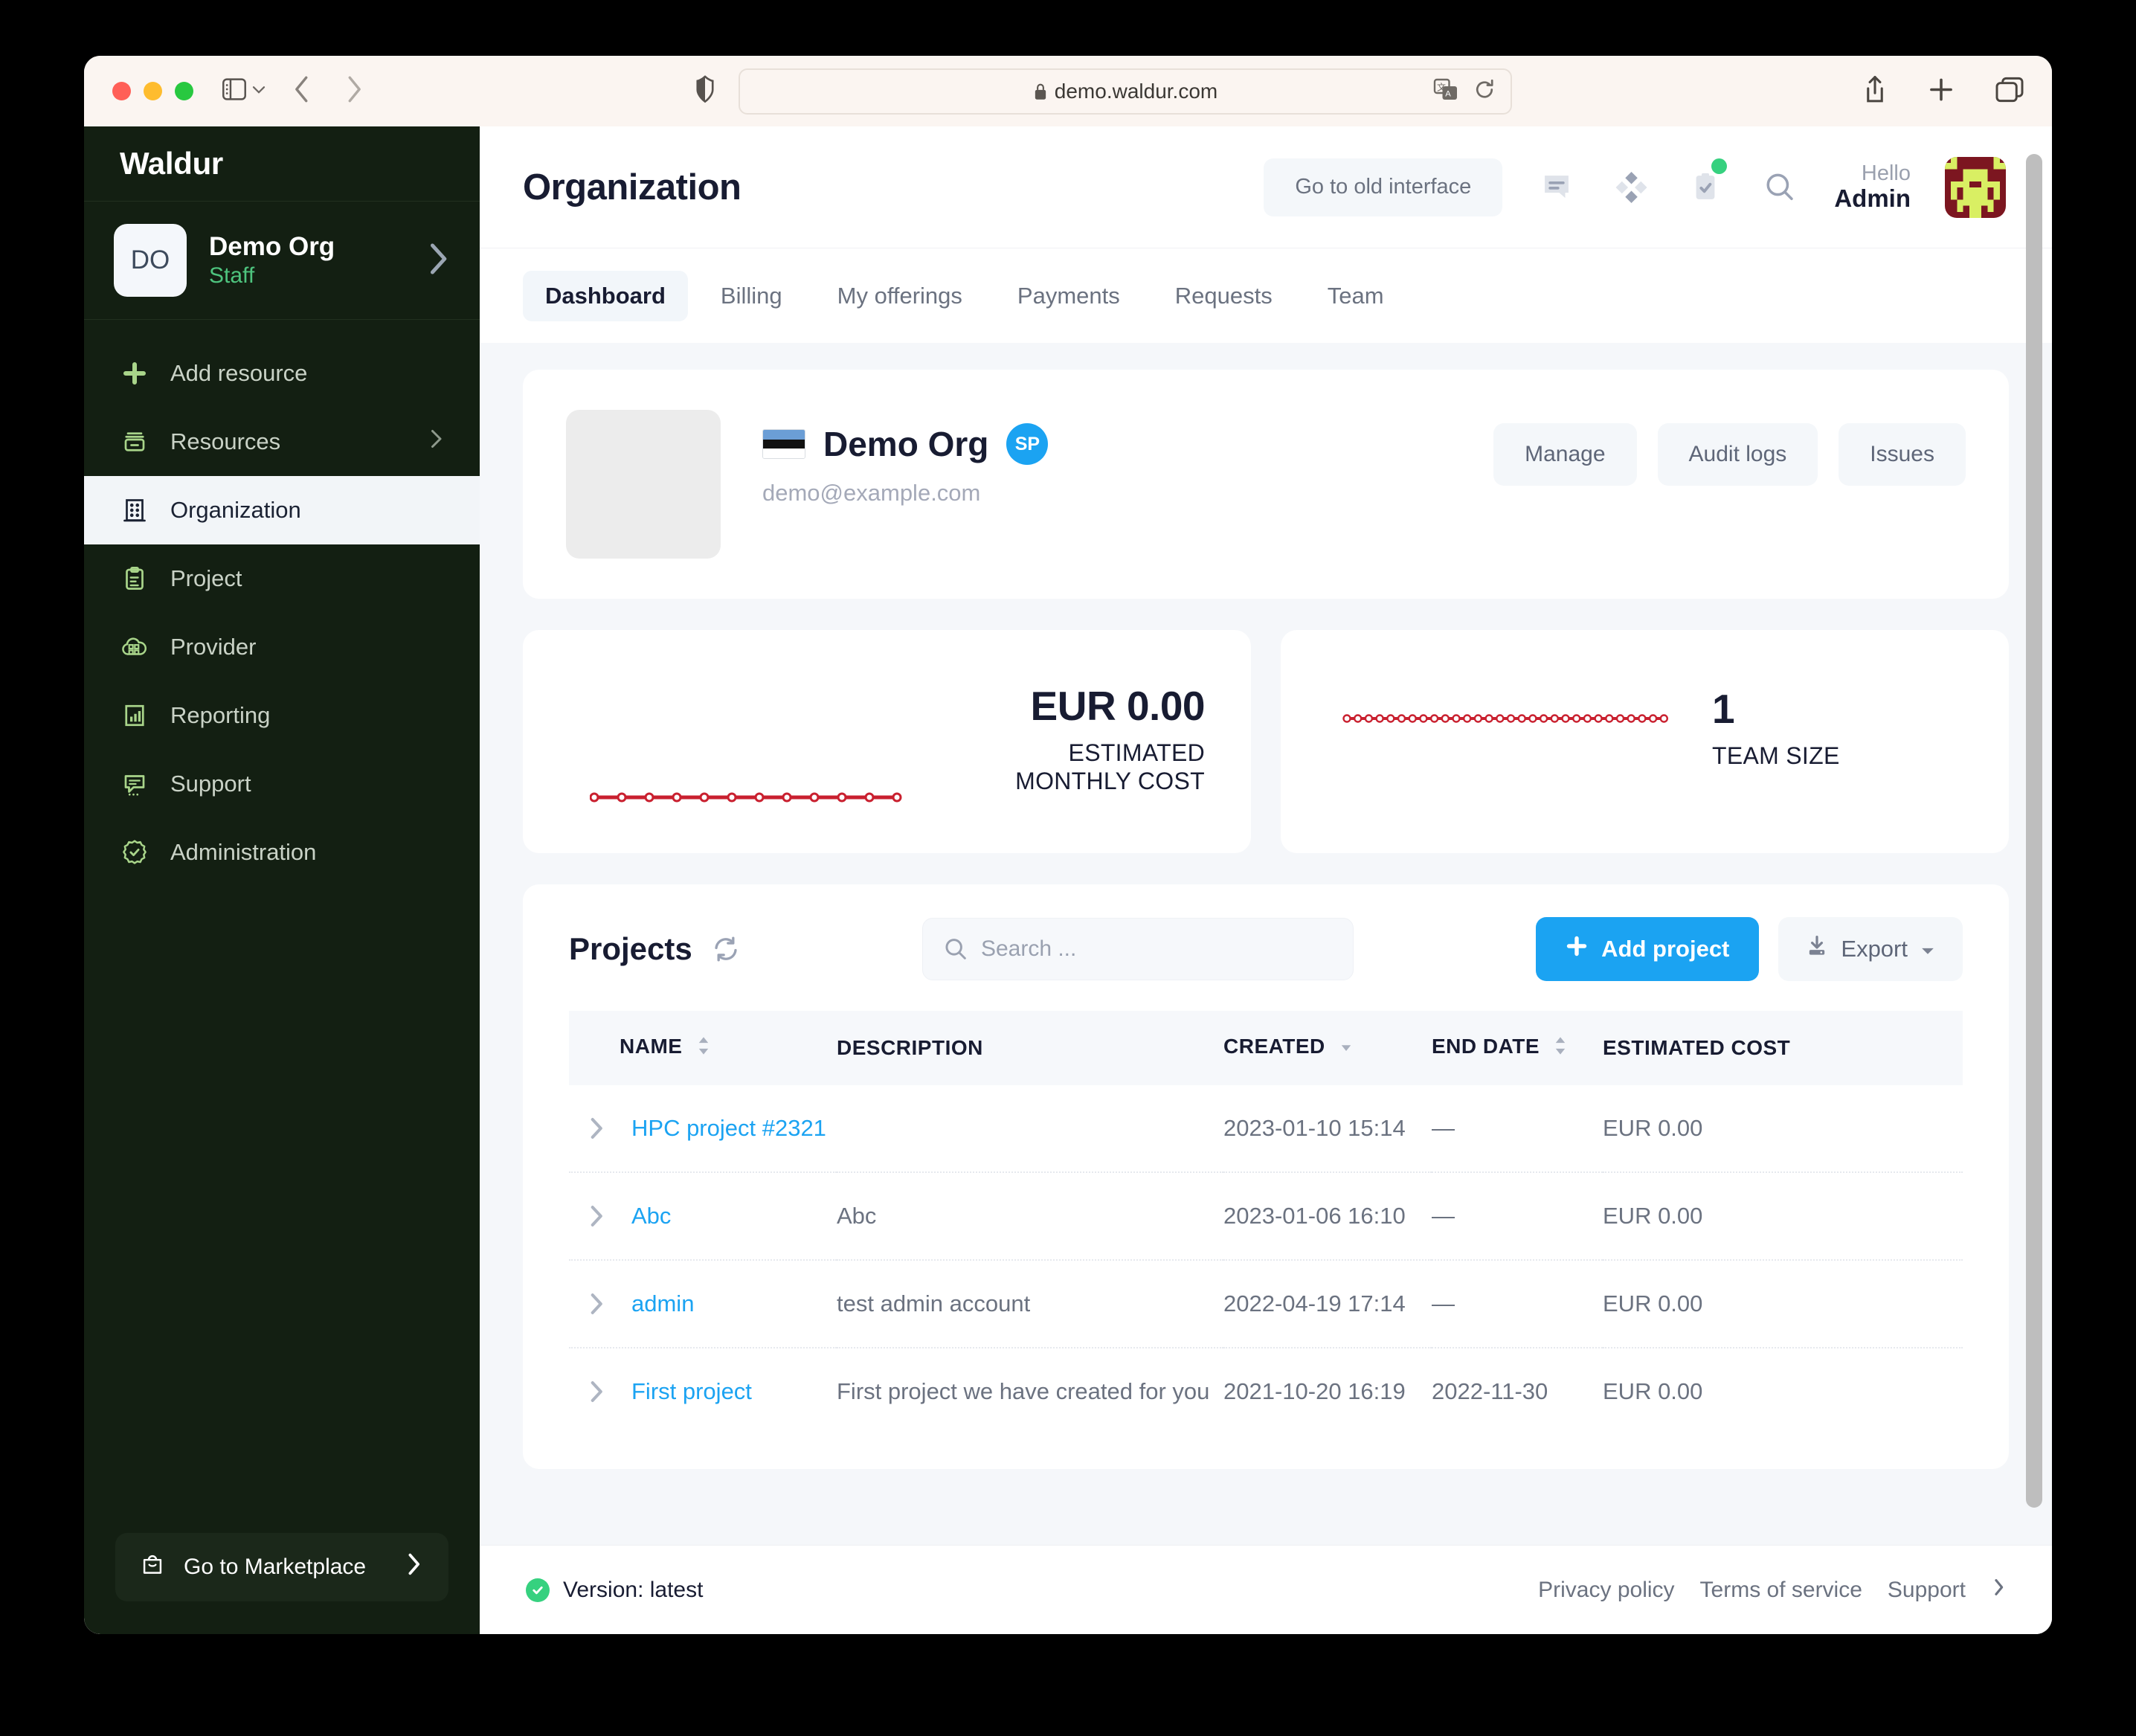 The height and width of the screenshot is (1736, 2136). I want to click on new-tab-icon, so click(1941, 91).